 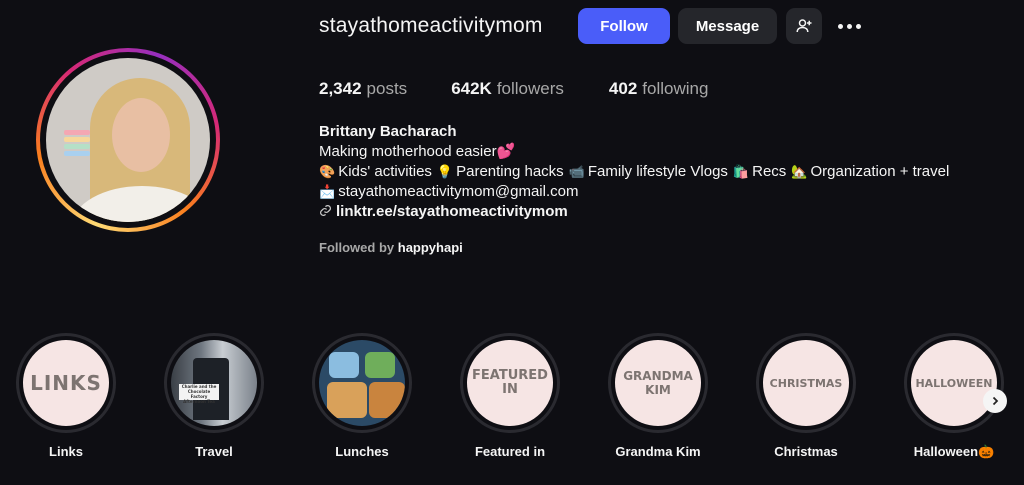 I want to click on bio-link: linktr.ee/stayathomeactivitymom, so click(x=664, y=212).